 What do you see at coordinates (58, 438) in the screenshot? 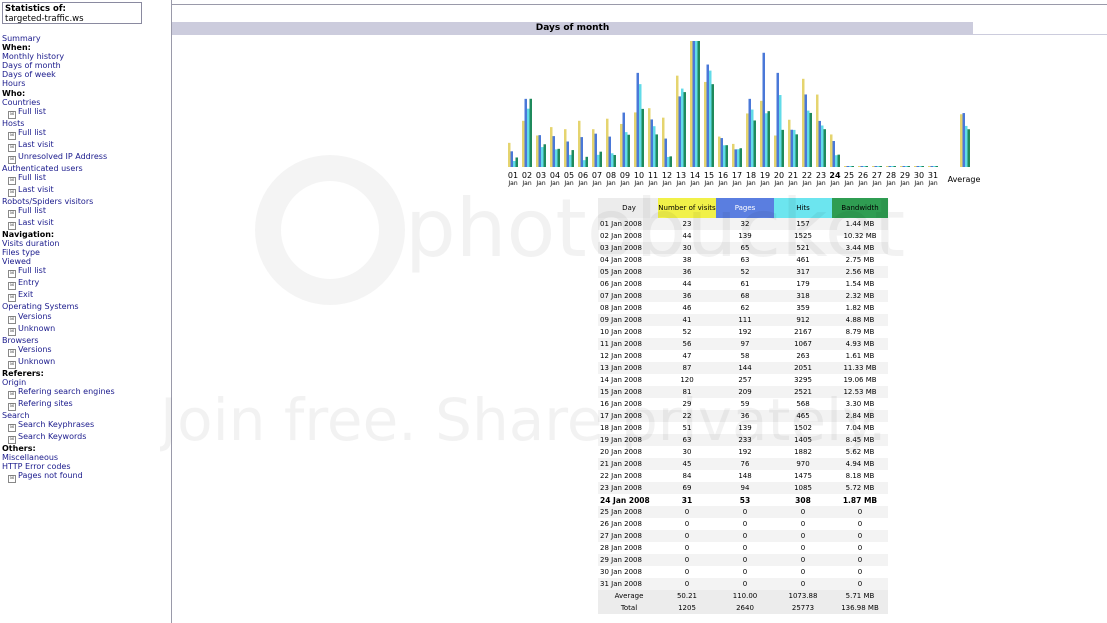
I see `menu-sublink: ⊞ Search Keywords` at bounding box center [58, 438].